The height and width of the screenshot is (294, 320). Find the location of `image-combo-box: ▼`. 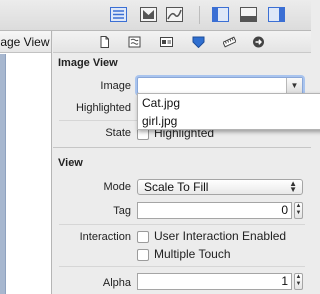

image-combo-box: ▼ is located at coordinates (220, 85).